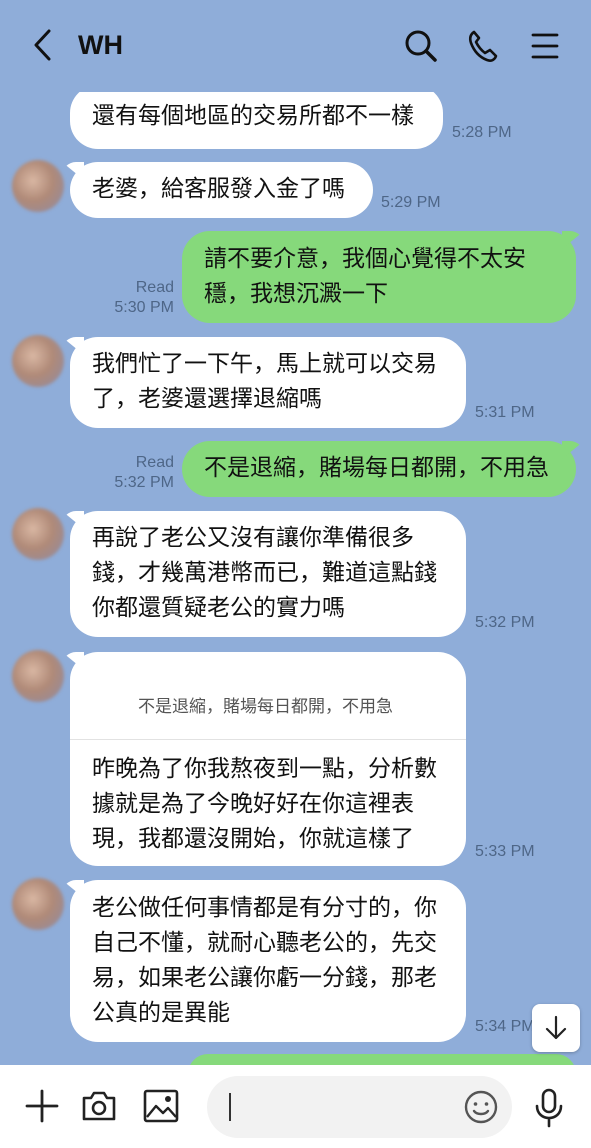 The image size is (591, 1148). I want to click on message-bubble: 還有每個地區的交易所都不一樣, so click(256, 117).